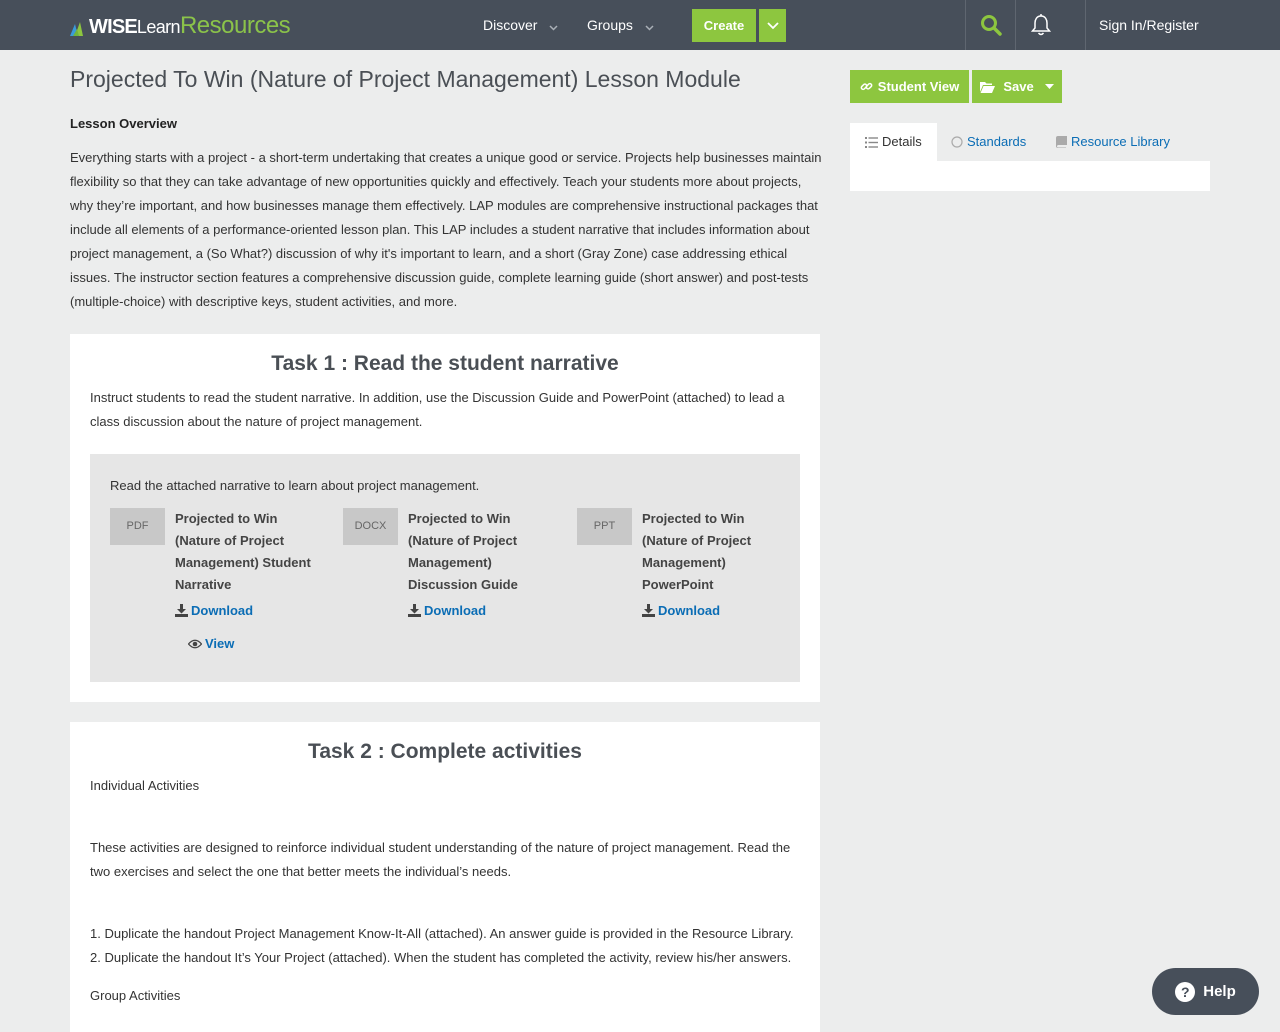  Describe the element at coordinates (135, 995) in the screenshot. I see `group-activities-label: Group Activities` at that location.